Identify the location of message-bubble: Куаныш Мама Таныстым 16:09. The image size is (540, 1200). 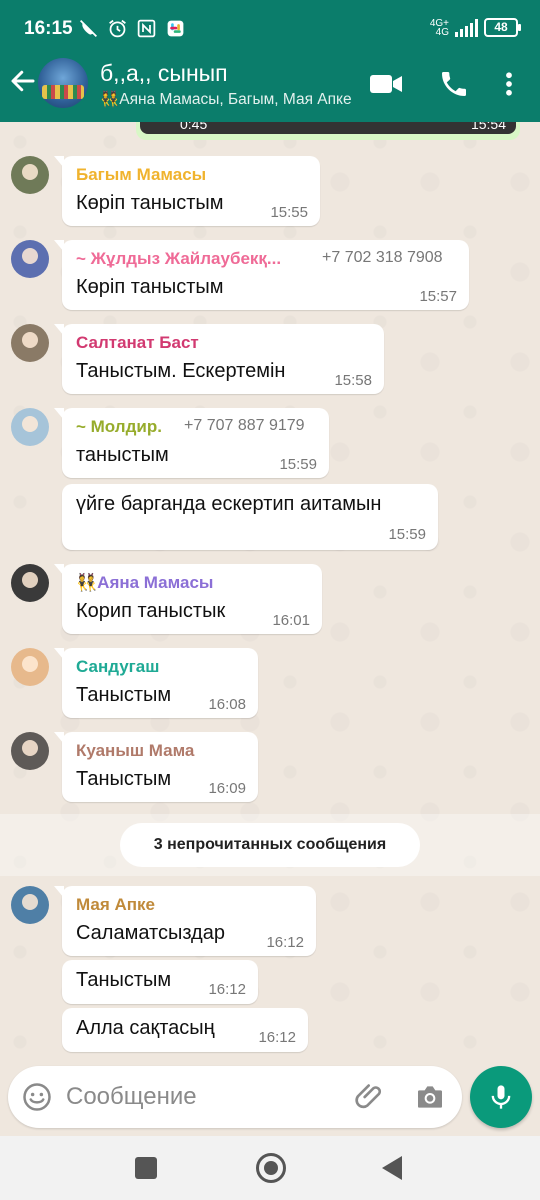
(156, 767).